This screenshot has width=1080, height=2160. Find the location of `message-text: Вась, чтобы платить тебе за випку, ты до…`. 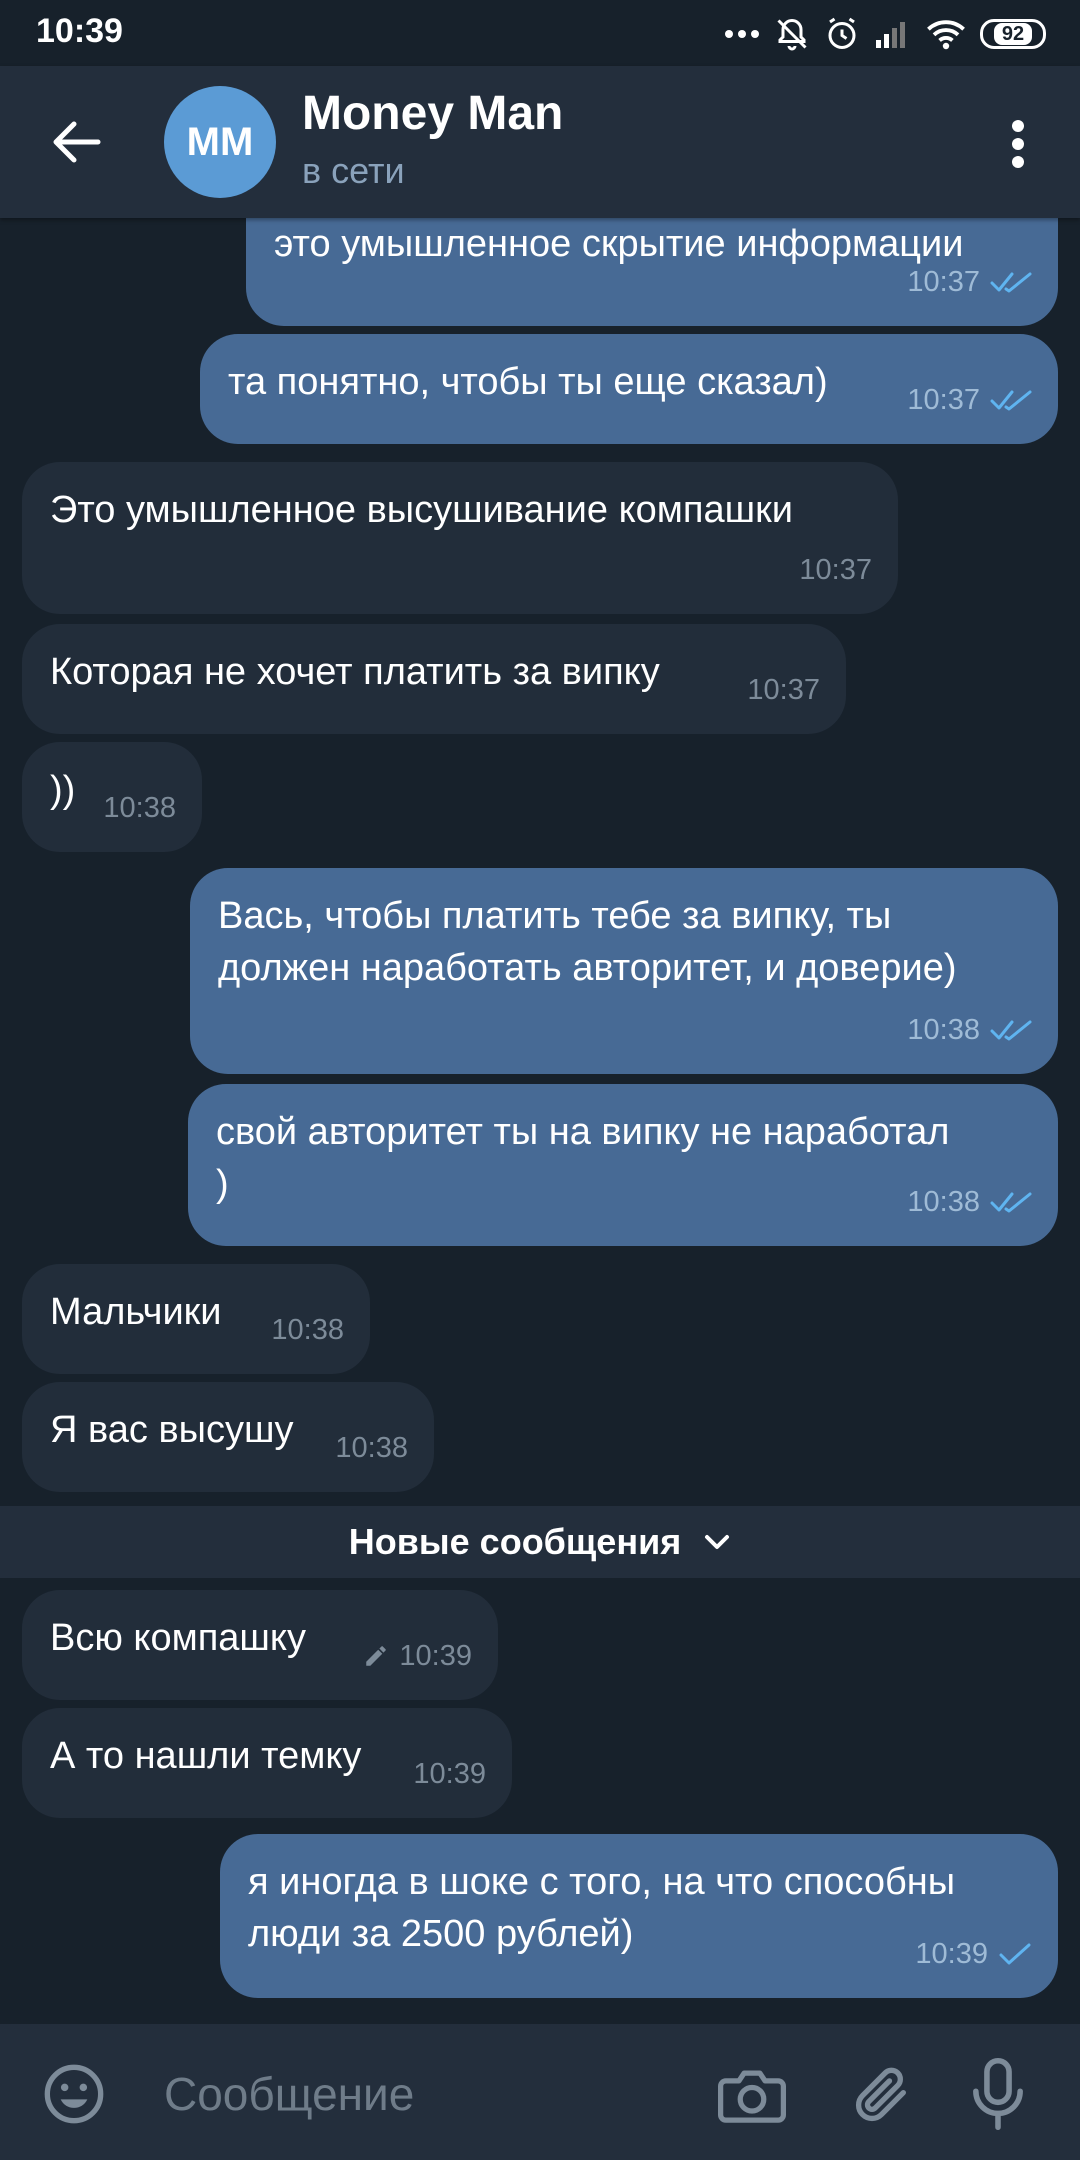

message-text: Вась, чтобы платить тебе за випку, ты до… is located at coordinates (587, 942).